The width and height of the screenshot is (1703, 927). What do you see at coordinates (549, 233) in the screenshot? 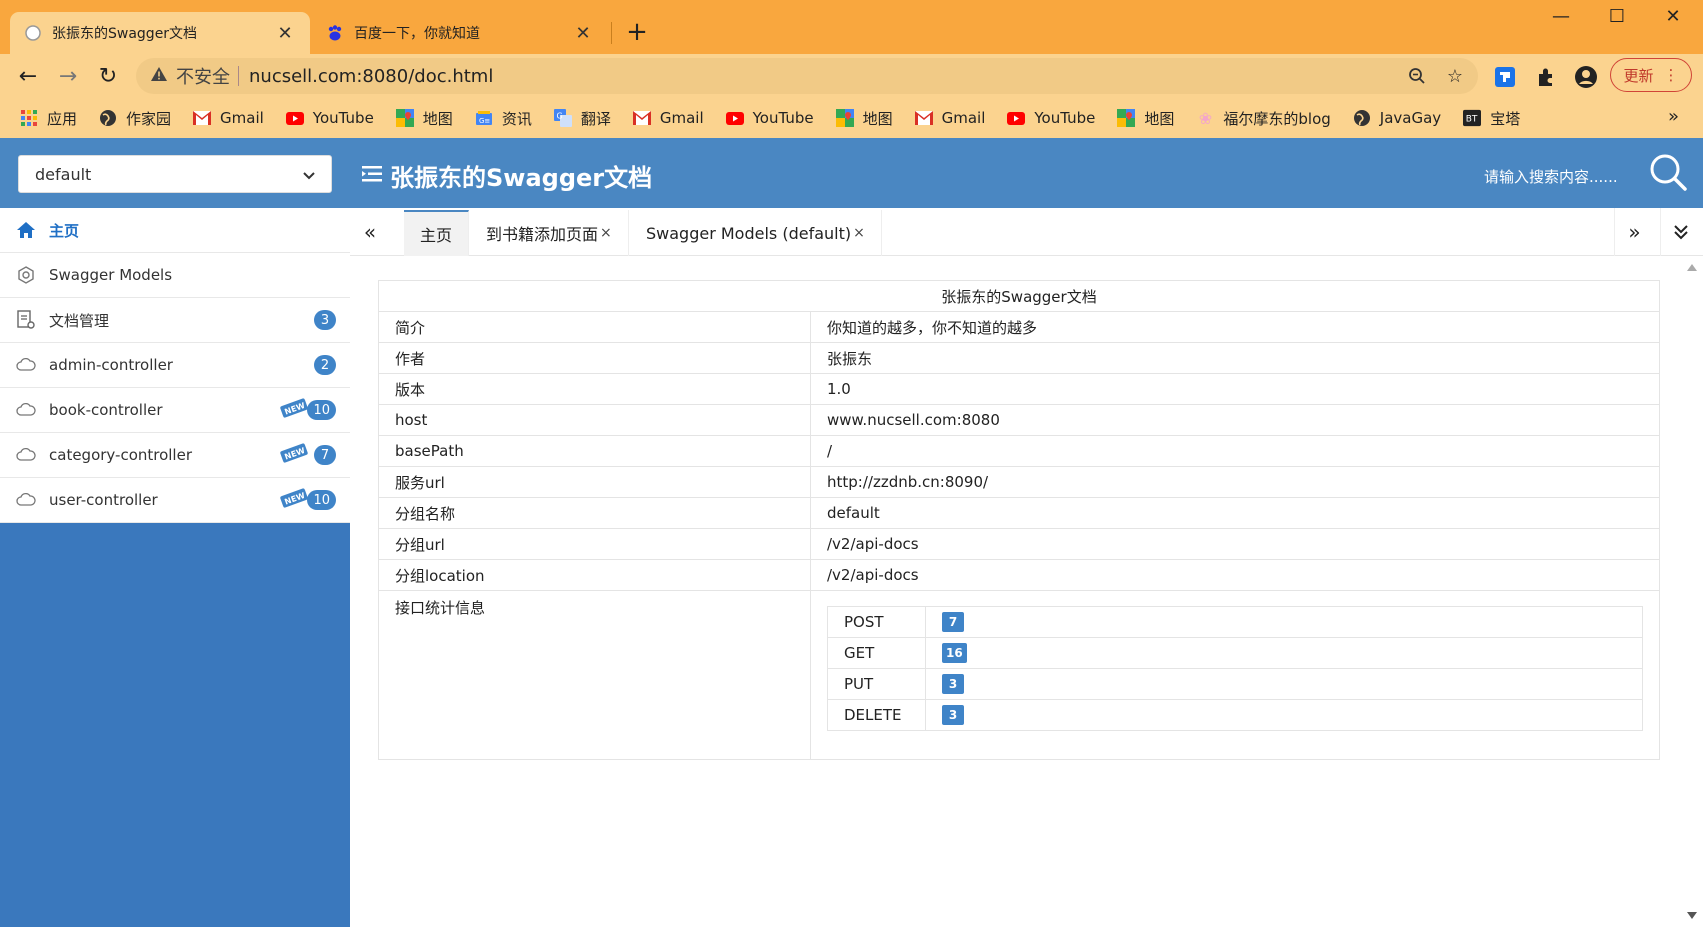
I see `tab-add-book-page: 到书籍添加页面 ×` at bounding box center [549, 233].